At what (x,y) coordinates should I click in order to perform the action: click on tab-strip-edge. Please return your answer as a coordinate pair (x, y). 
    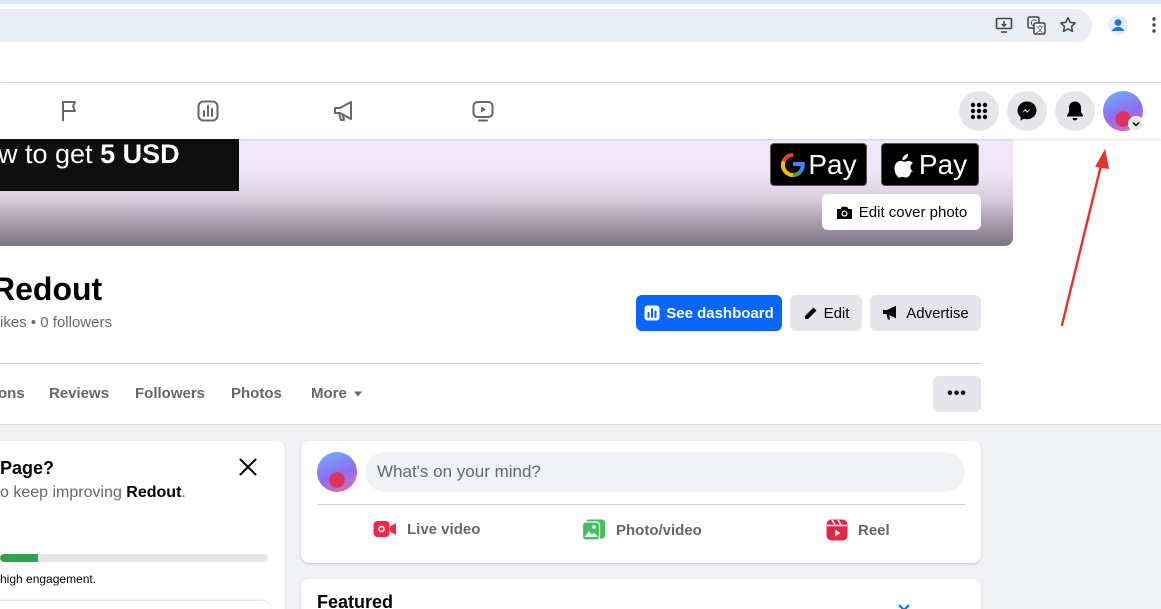
    Looking at the image, I should click on (580, 2).